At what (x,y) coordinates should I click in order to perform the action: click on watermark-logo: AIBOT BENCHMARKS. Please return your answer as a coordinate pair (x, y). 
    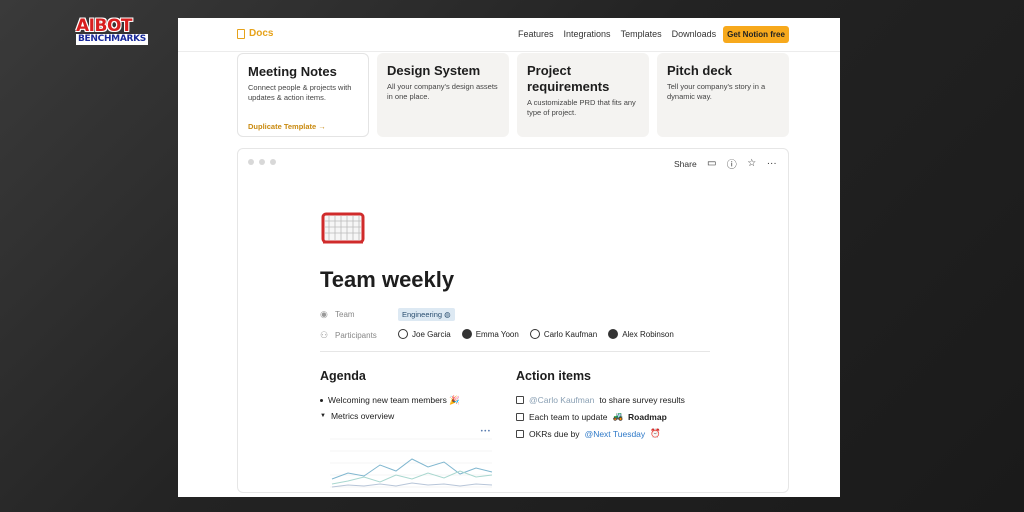
    Looking at the image, I should click on (117, 32).